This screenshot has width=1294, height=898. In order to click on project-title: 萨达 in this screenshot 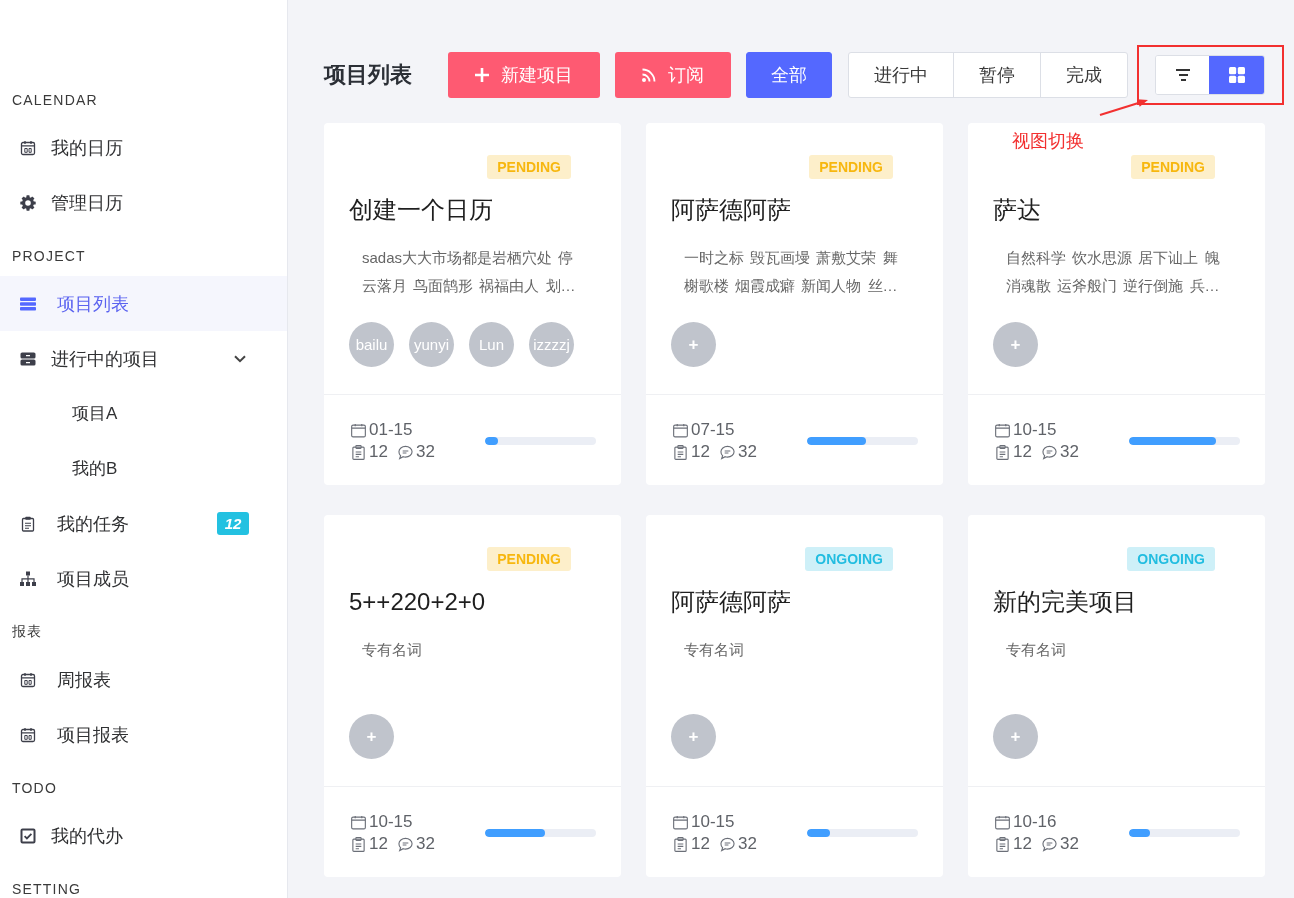, I will do `click(1017, 210)`.